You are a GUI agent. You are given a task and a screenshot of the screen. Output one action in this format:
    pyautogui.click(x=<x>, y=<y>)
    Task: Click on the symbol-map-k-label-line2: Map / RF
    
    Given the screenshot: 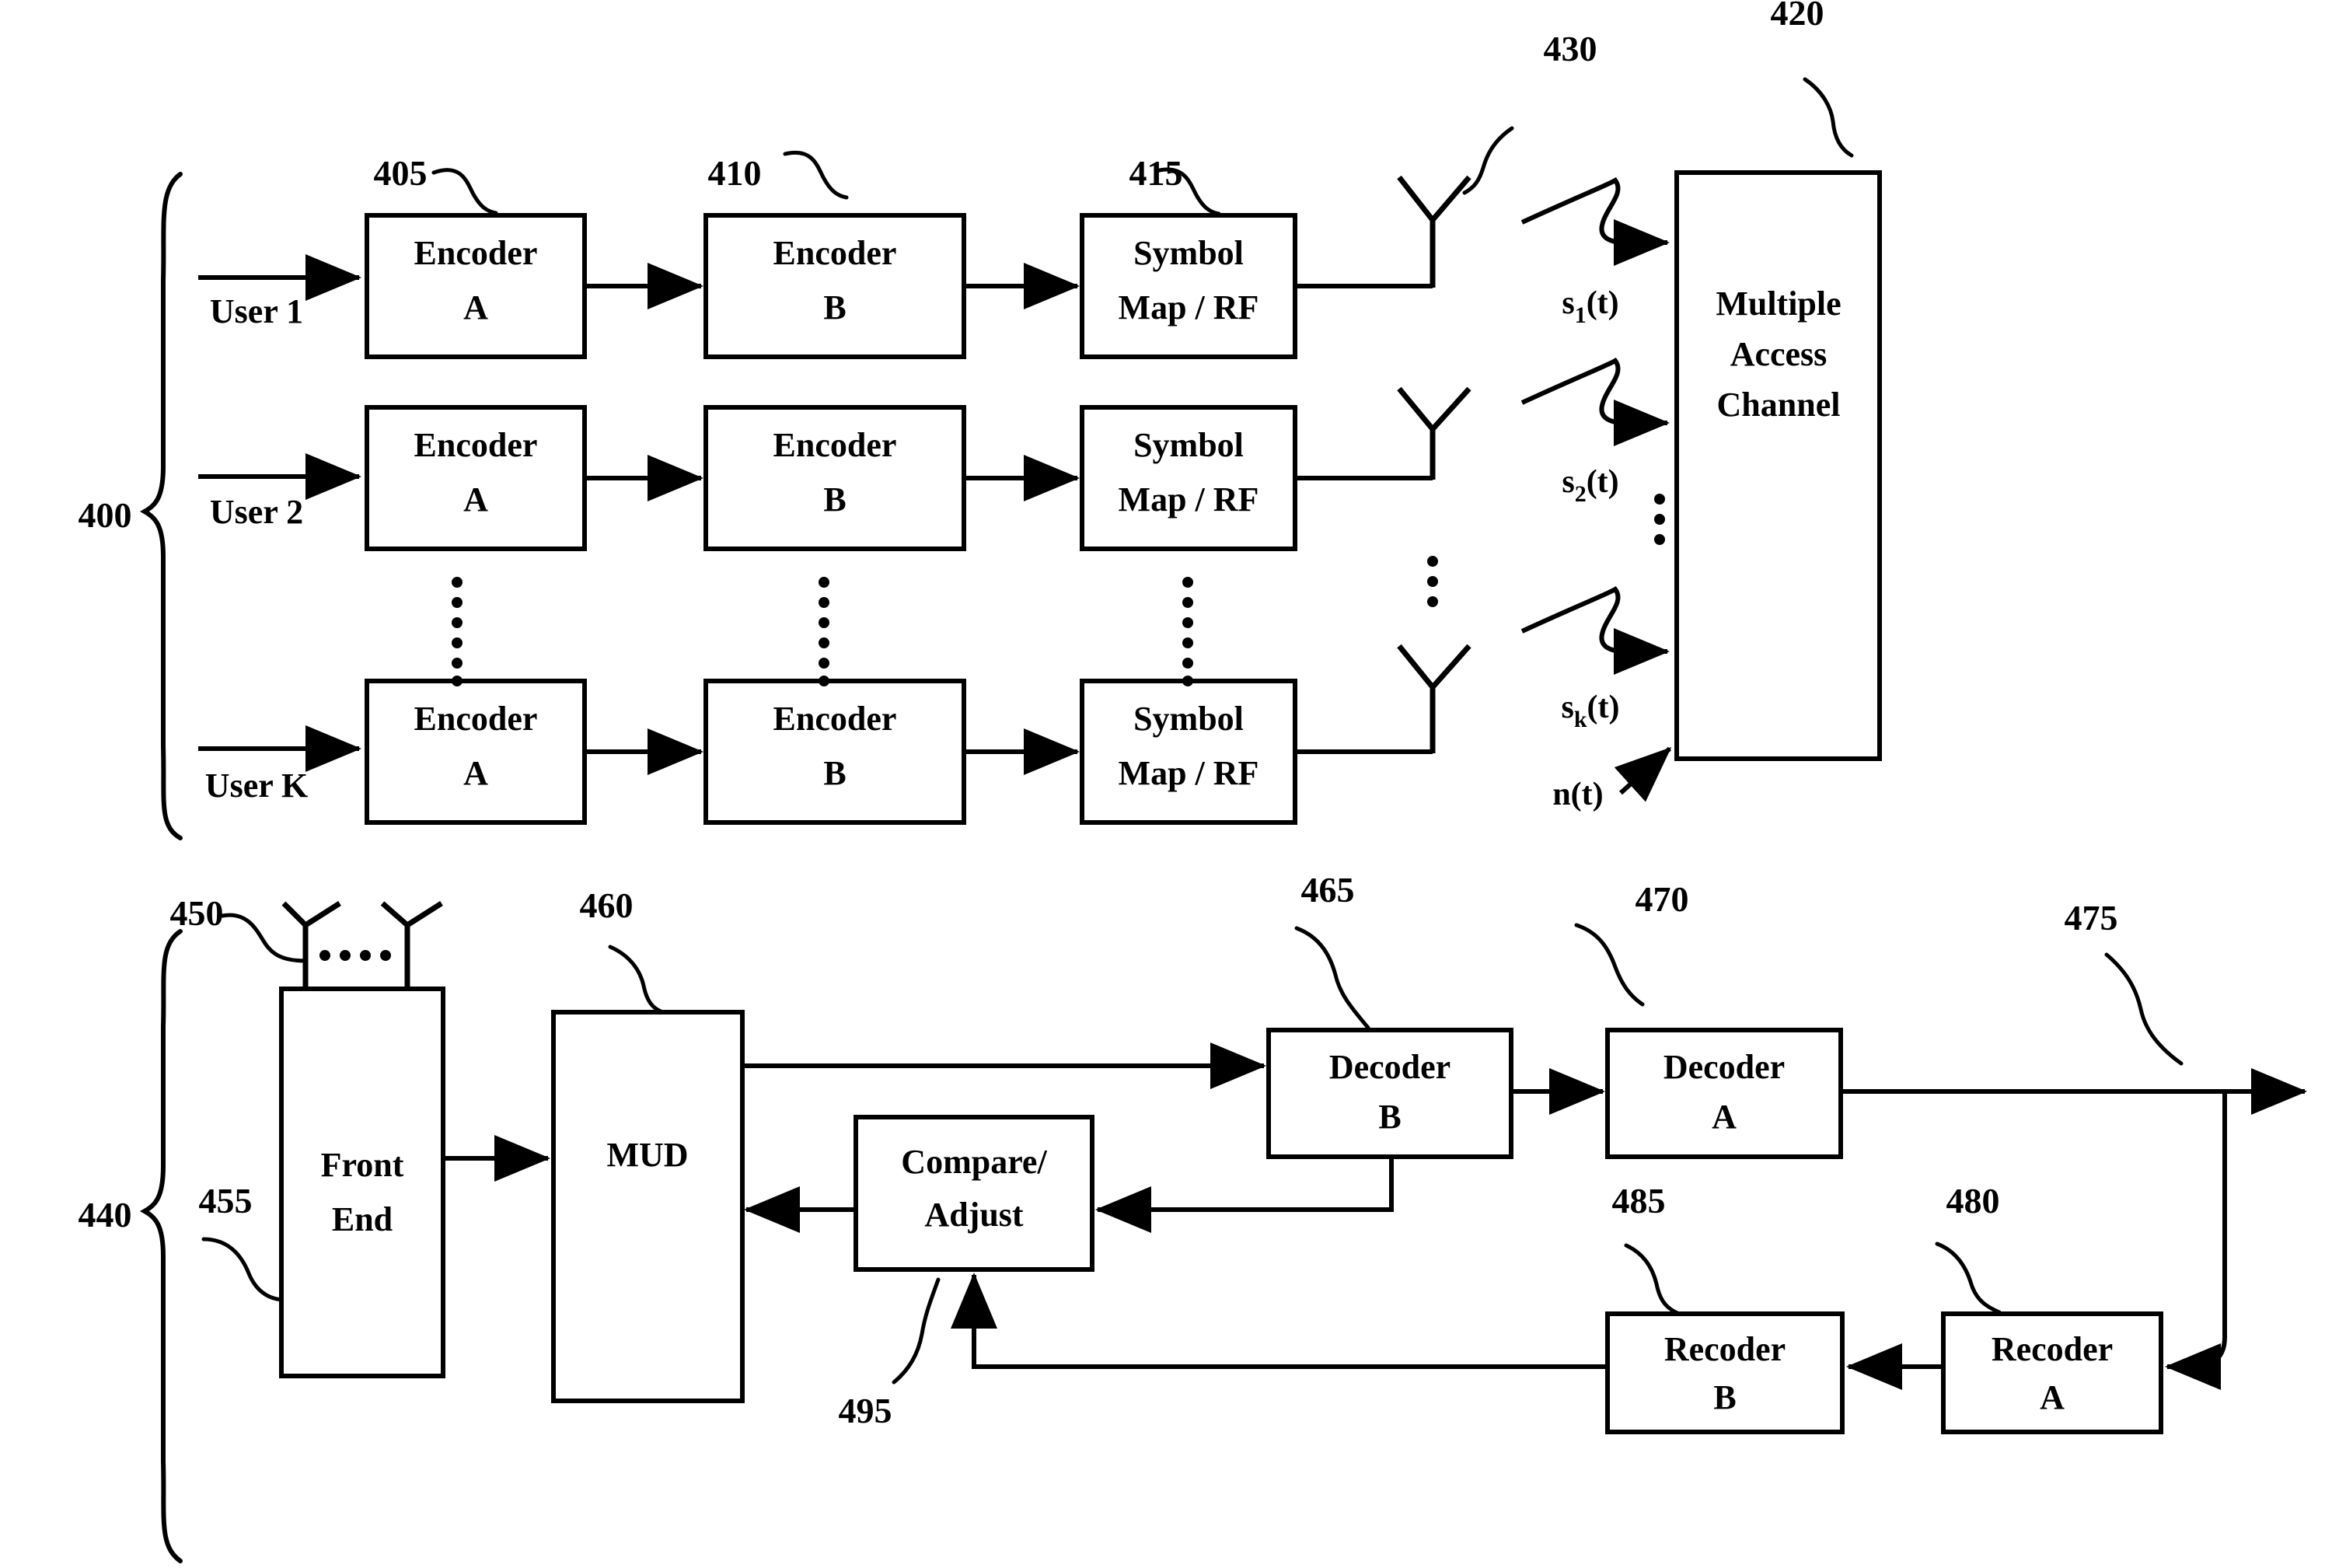 What is the action you would take?
    pyautogui.click(x=1189, y=773)
    